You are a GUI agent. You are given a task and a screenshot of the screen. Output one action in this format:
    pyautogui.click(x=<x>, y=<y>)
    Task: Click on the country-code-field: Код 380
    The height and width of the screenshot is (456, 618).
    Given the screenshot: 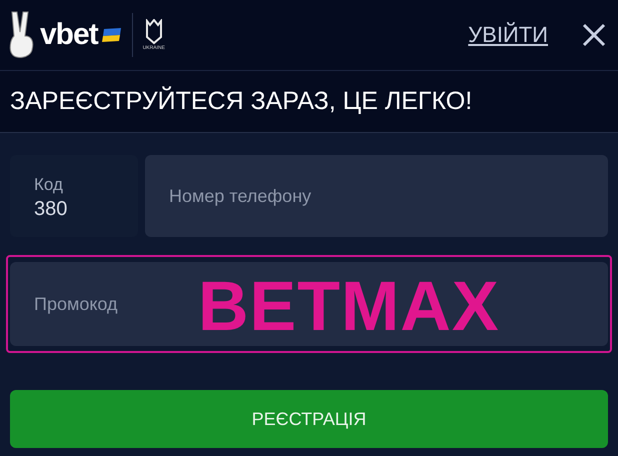 What is the action you would take?
    pyautogui.click(x=74, y=196)
    